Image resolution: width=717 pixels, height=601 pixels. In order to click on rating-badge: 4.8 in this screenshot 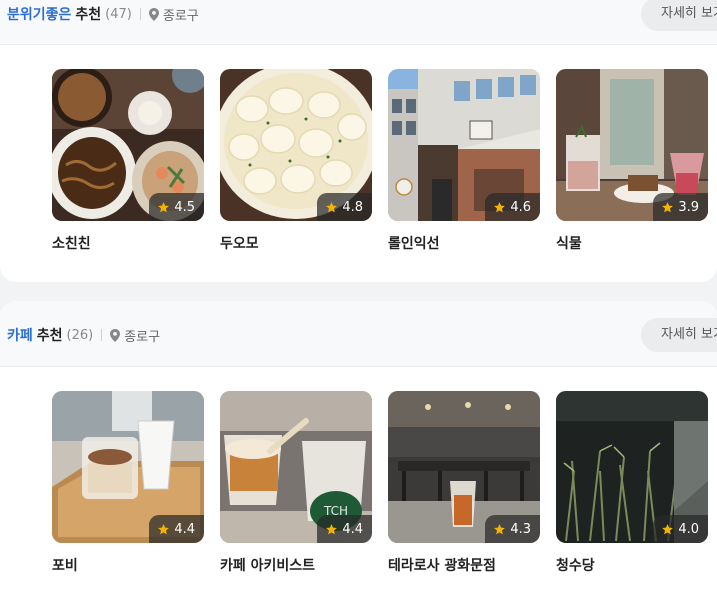, I will do `click(344, 207)`.